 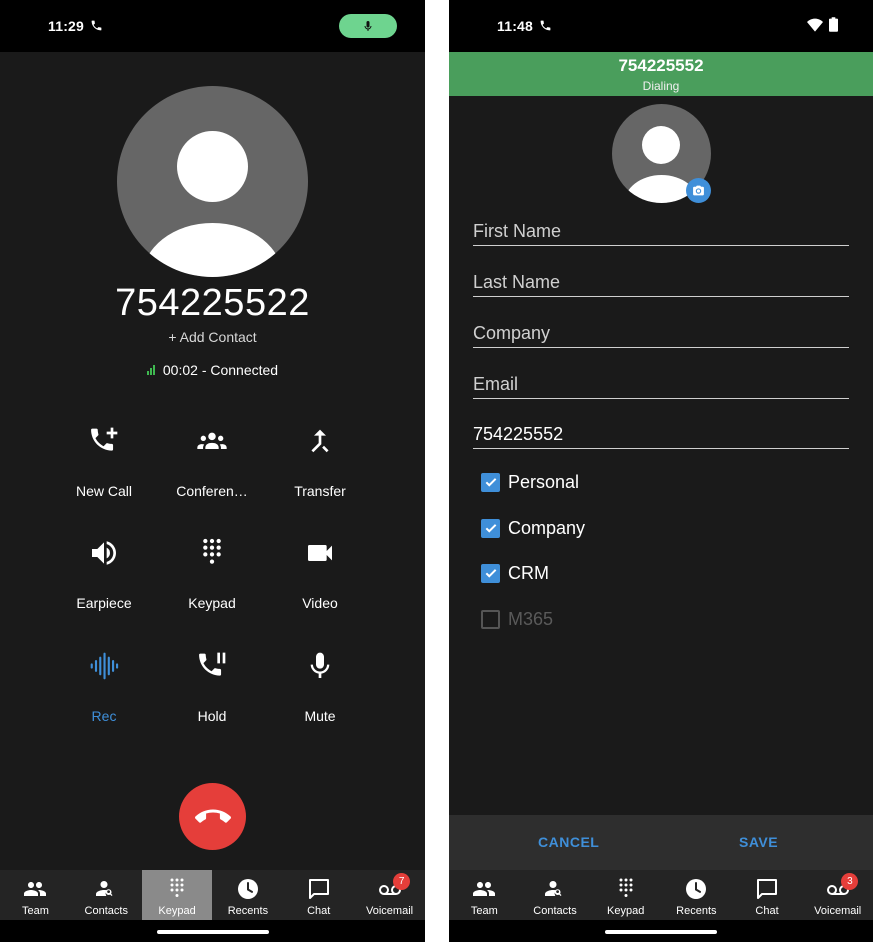 I want to click on checkbox-m365: M365, so click(x=517, y=619).